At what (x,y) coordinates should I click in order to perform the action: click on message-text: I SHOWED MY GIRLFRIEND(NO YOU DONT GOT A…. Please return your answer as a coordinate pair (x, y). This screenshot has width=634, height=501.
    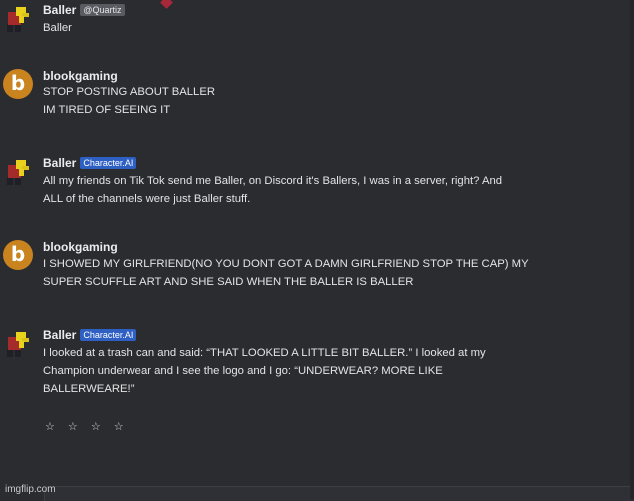
    Looking at the image, I should click on (305, 273).